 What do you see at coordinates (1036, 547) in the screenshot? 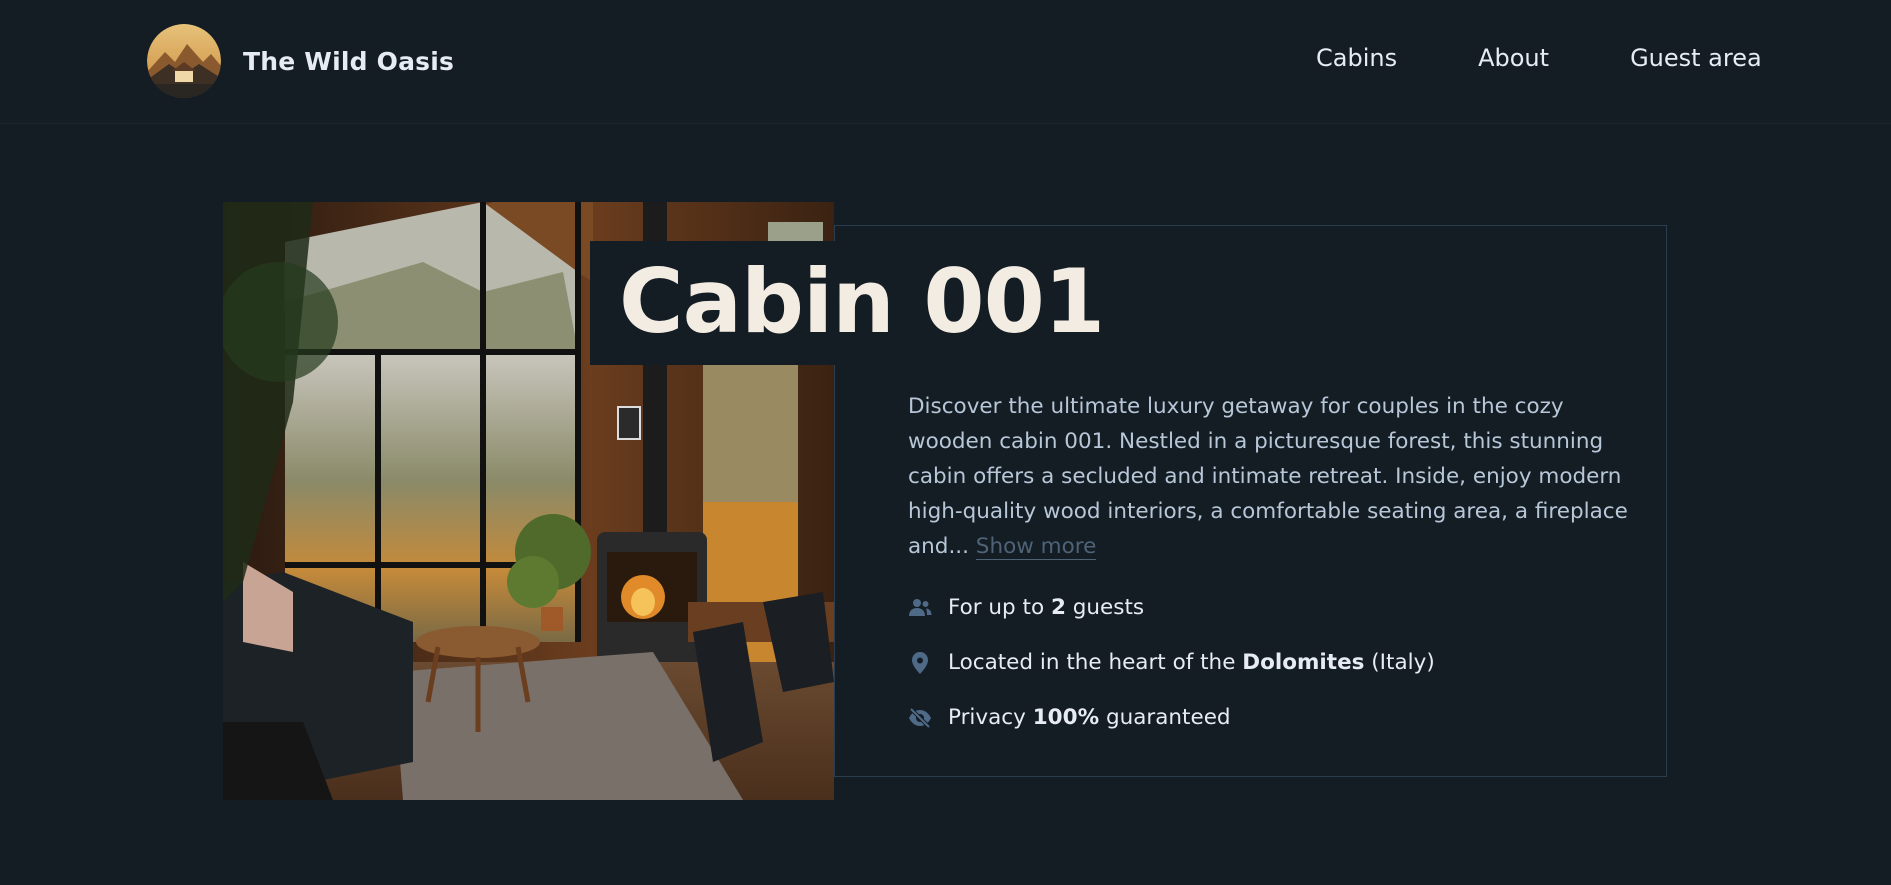
I see `show-more-link: Show more` at bounding box center [1036, 547].